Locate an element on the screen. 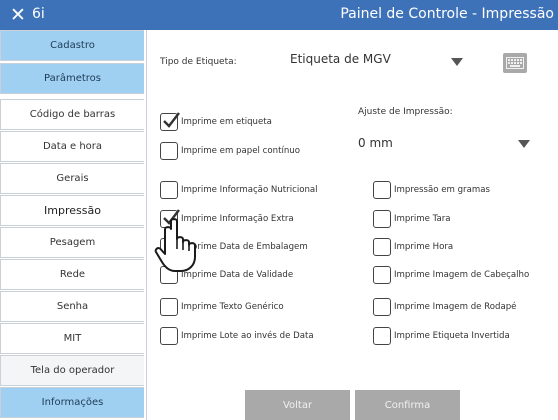  checkbox-header-image: Imprime Imagem de Cabeçalho is located at coordinates (451, 275).